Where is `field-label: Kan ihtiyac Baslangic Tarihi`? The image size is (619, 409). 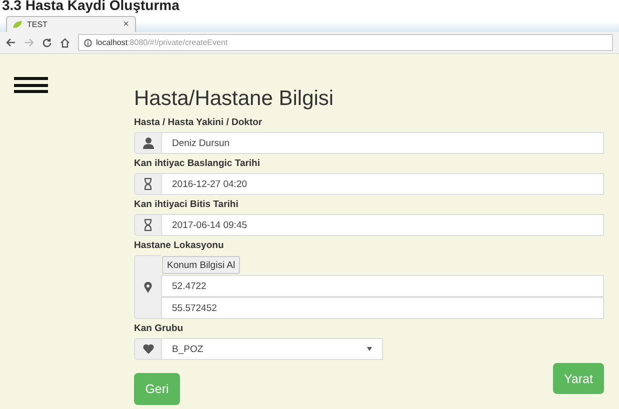 field-label: Kan ihtiyac Baslangic Tarihi is located at coordinates (198, 163).